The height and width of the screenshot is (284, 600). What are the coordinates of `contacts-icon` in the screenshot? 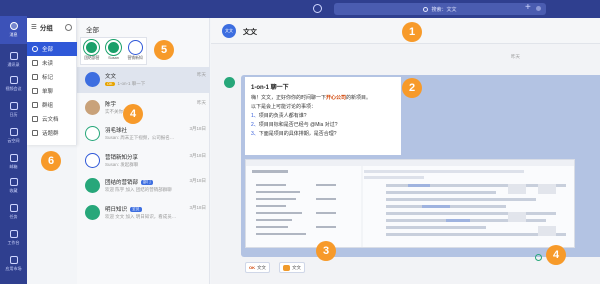 It's located at (13, 56).